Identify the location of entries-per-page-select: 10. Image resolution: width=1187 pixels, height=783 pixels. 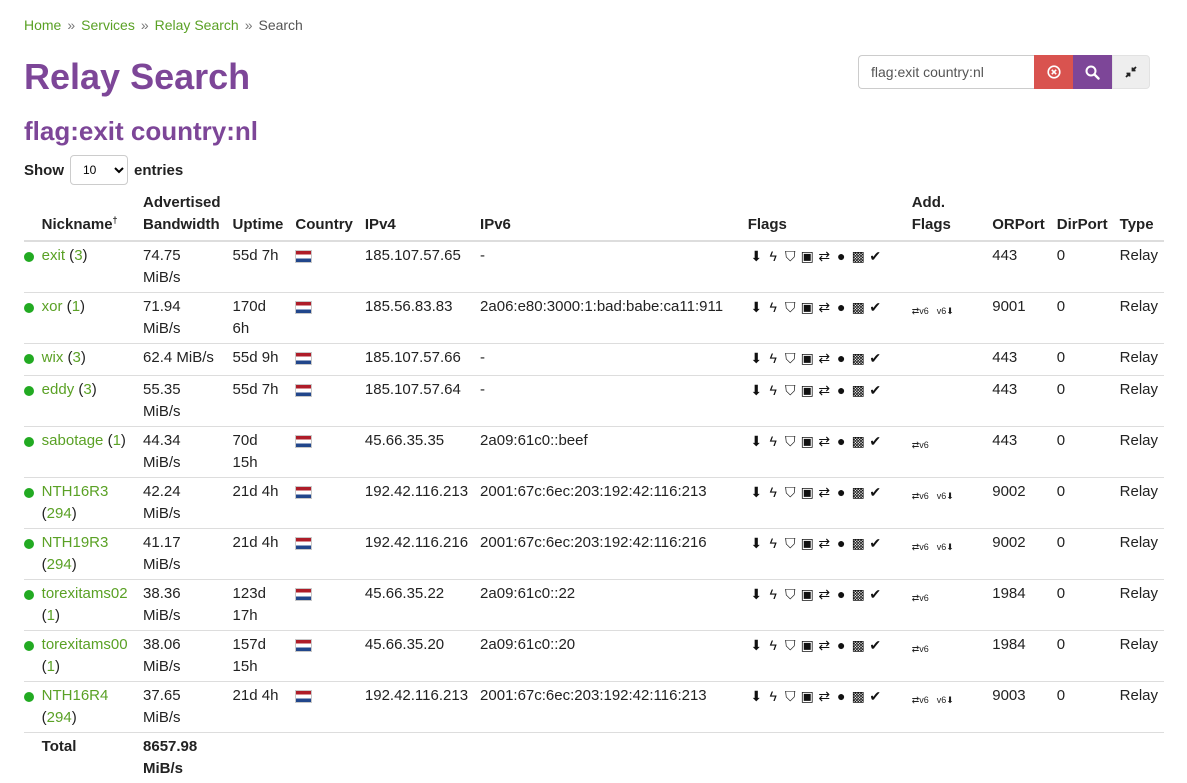
(99, 170).